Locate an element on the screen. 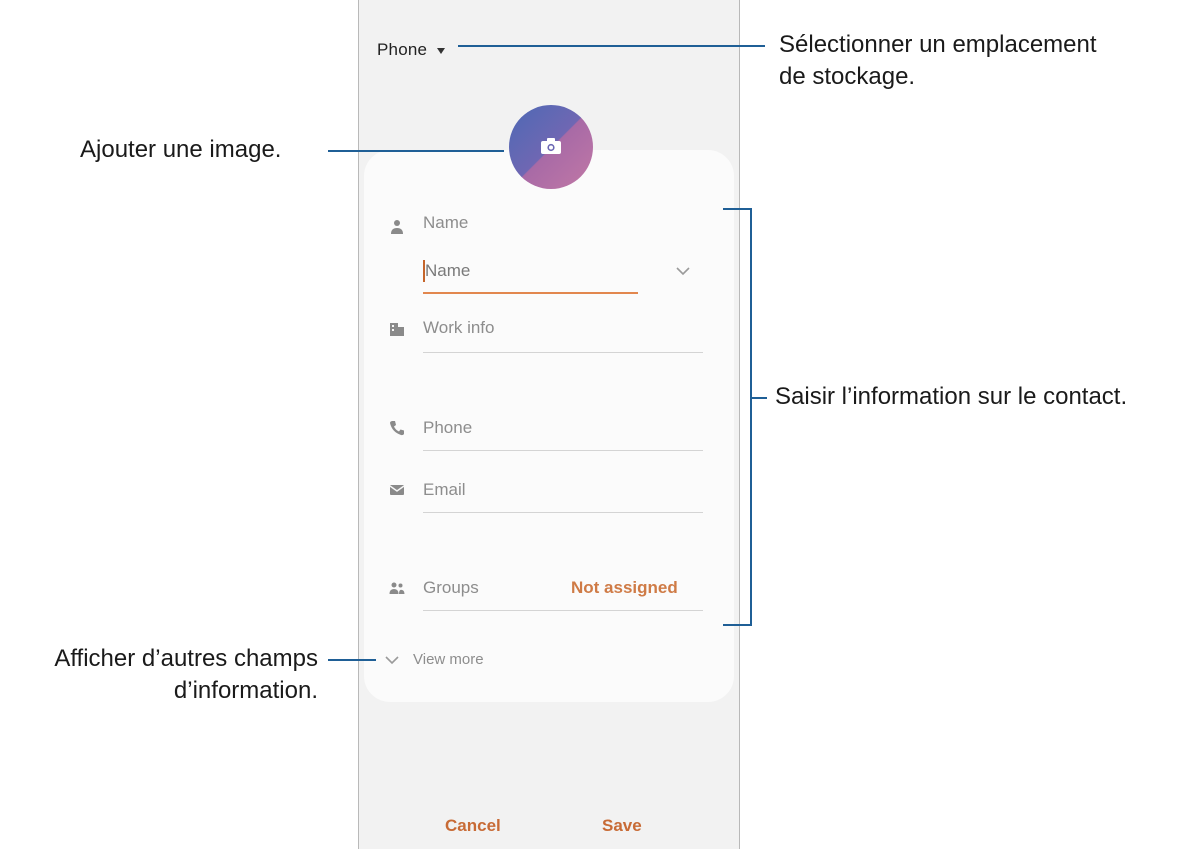 The height and width of the screenshot is (849, 1200). contact-bracket-top is located at coordinates (737, 209).